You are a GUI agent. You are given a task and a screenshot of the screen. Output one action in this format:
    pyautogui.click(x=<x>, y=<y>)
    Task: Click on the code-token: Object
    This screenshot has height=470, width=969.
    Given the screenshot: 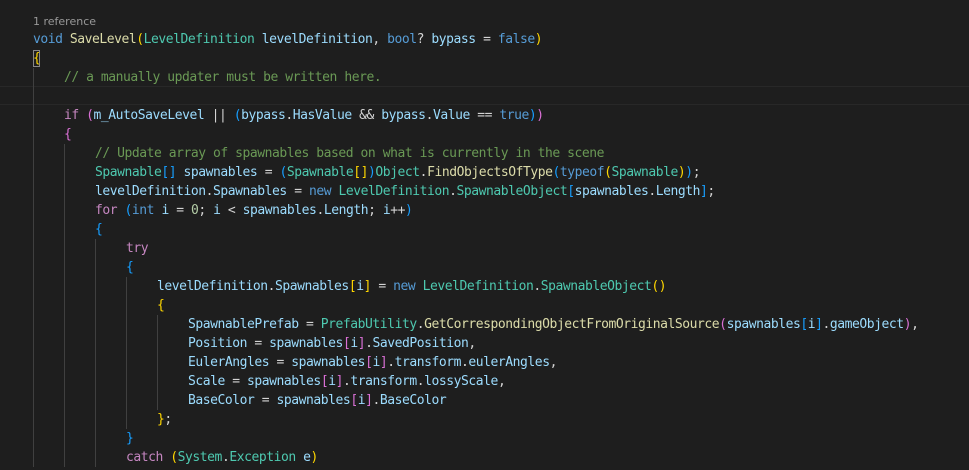 What is the action you would take?
    pyautogui.click(x=397, y=172)
    